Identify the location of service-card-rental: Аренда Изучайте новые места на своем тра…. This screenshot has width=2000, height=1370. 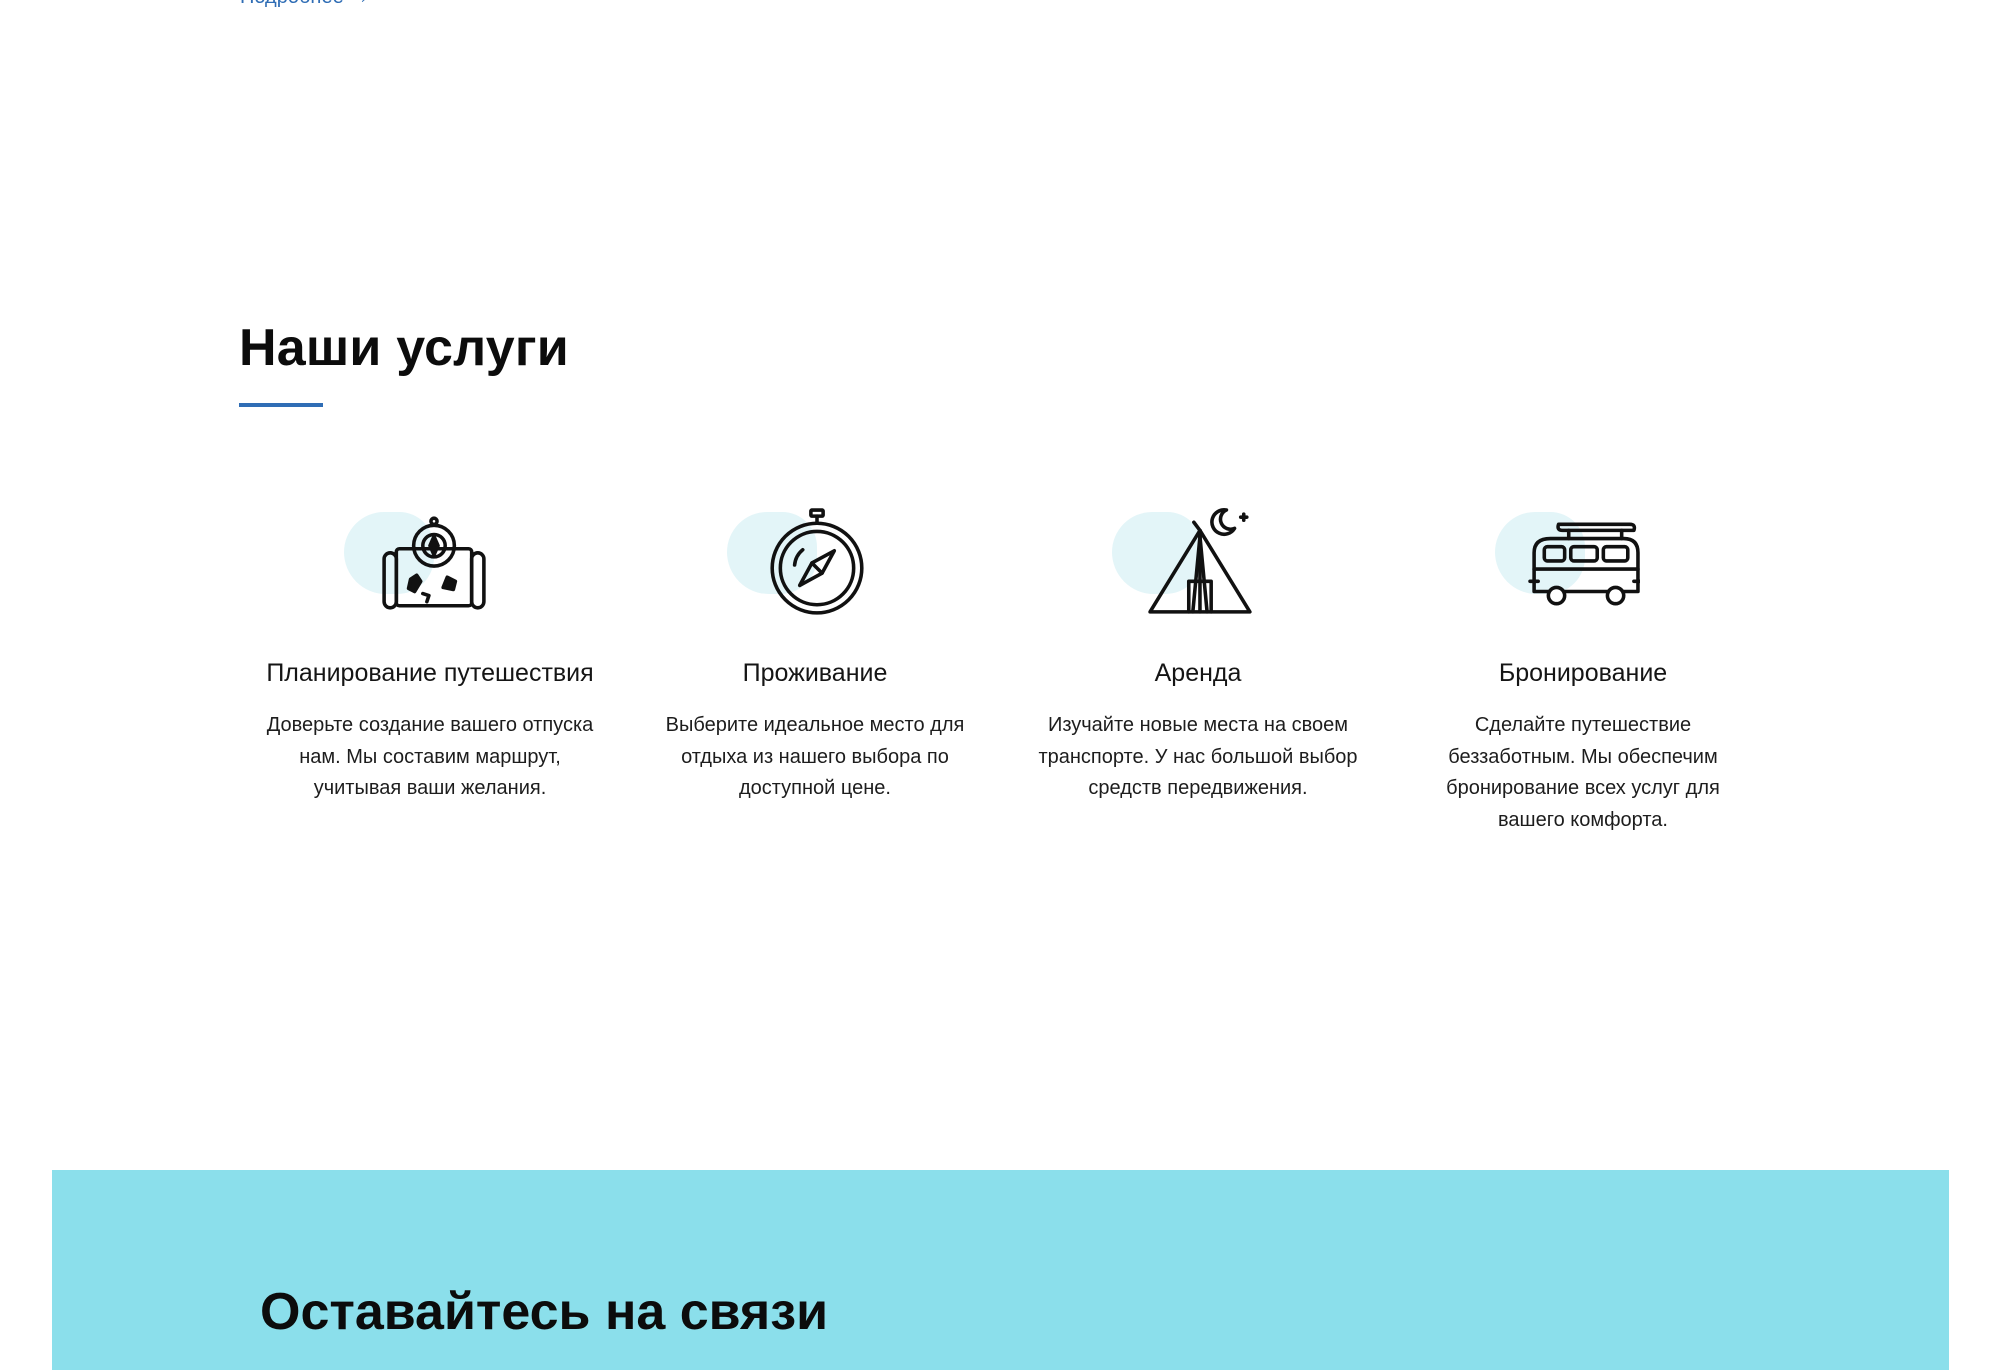
(1198, 652).